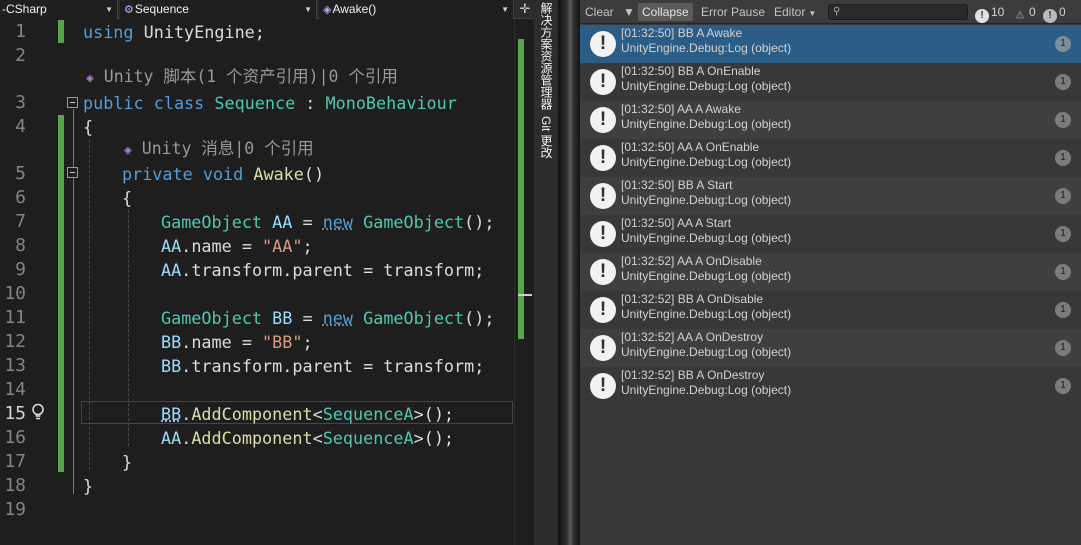 This screenshot has width=1081, height=545. Describe the element at coordinates (237, 246) in the screenshot. I see `code-line-8: AA.name = "AA";` at that location.